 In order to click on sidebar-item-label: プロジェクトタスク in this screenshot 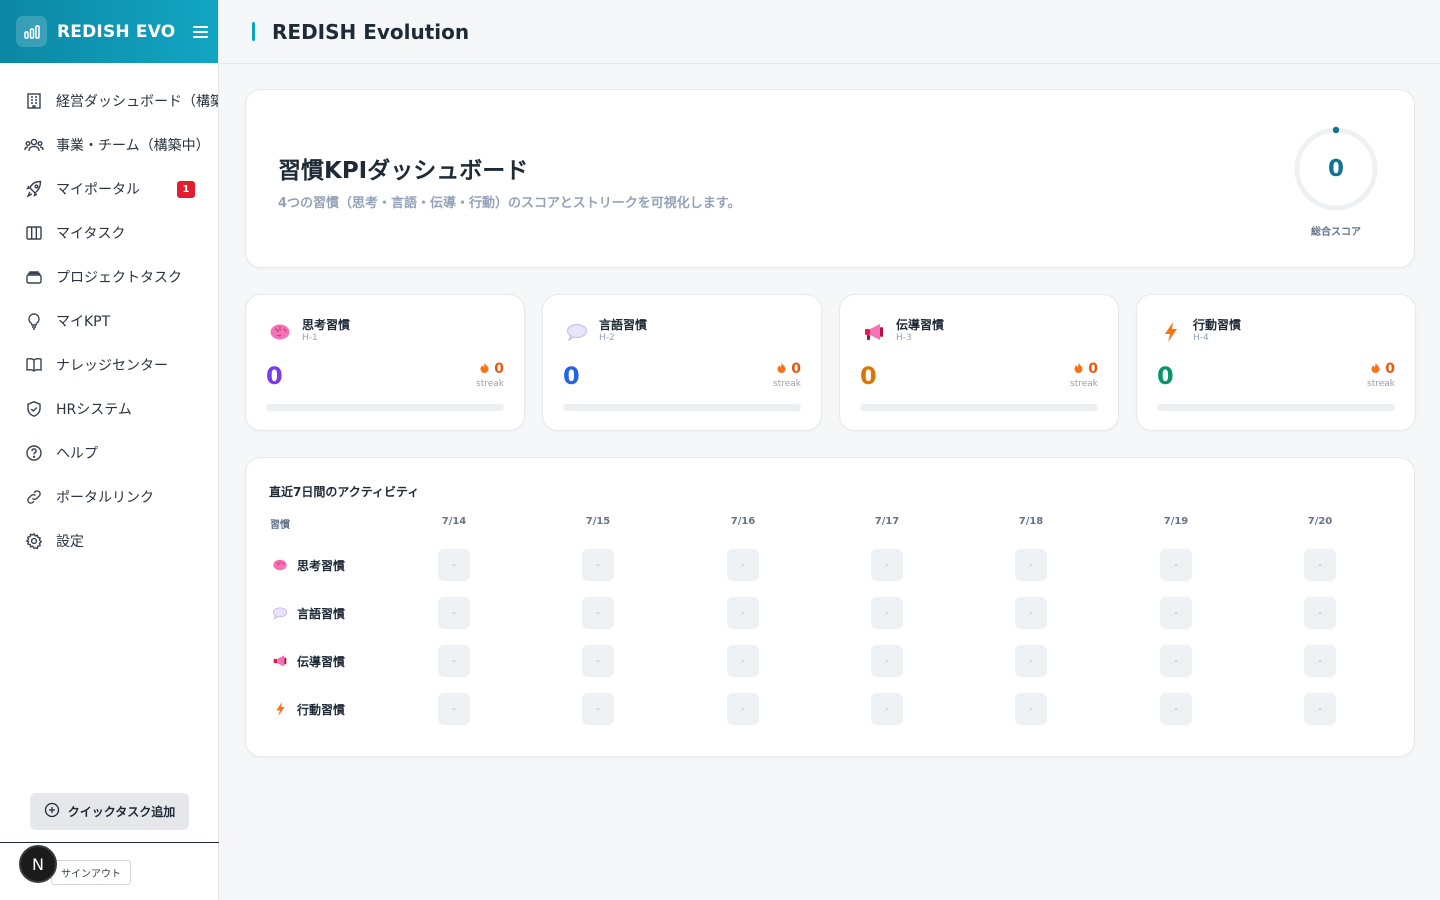, I will do `click(119, 278)`.